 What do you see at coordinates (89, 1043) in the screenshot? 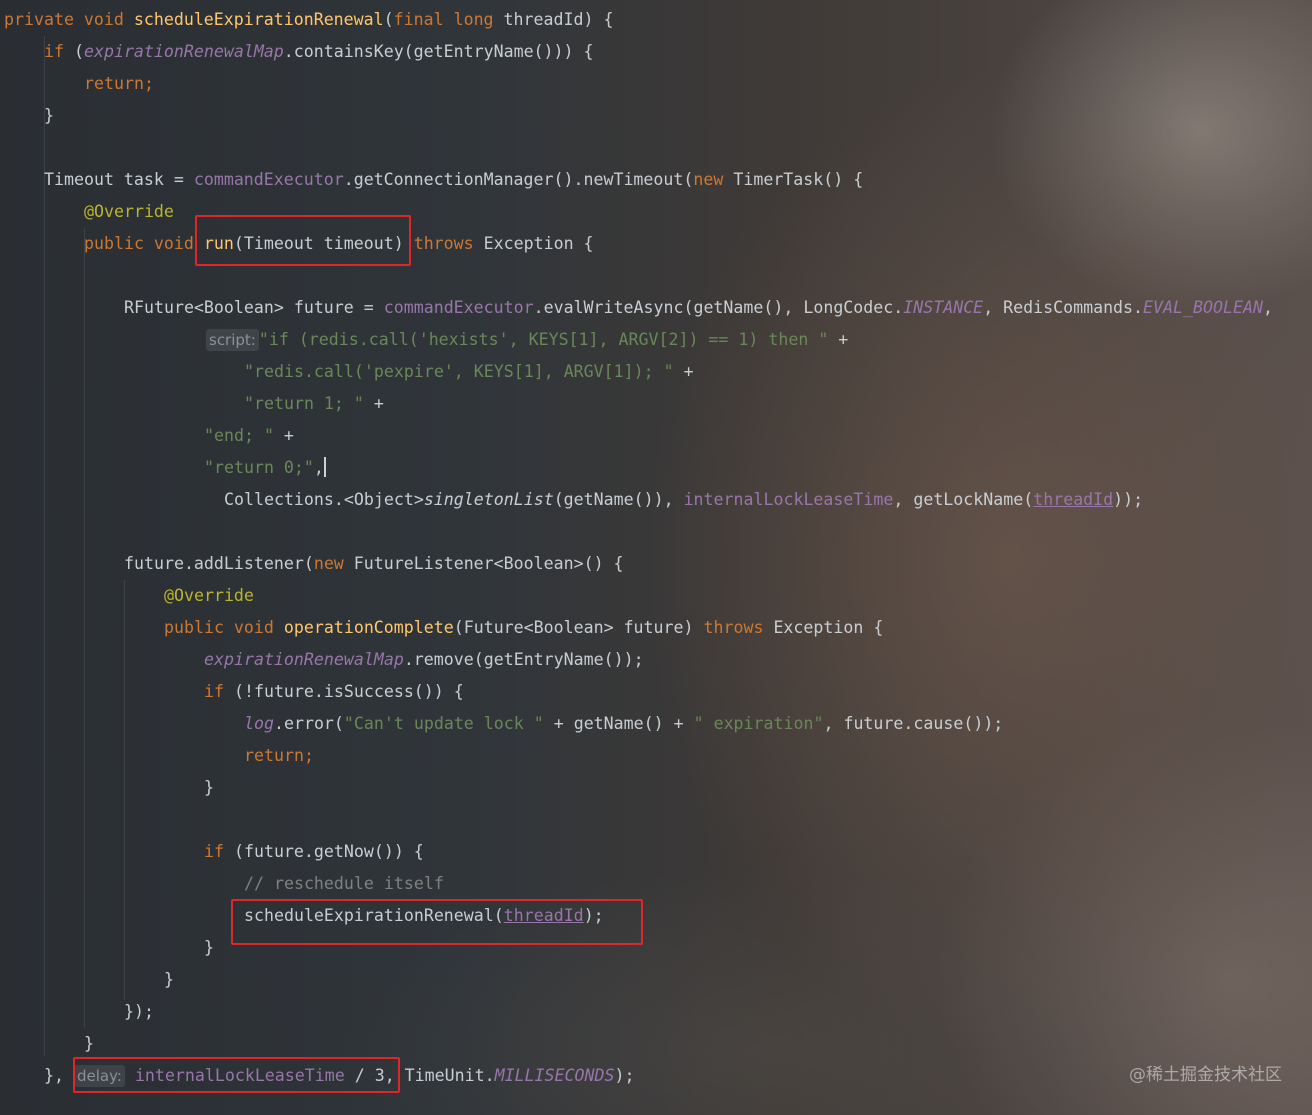
I see `code-line-29: }` at bounding box center [89, 1043].